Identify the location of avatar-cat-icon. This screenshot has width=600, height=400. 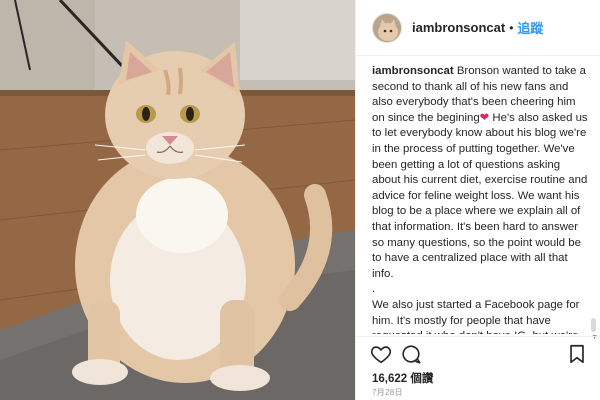
(387, 27).